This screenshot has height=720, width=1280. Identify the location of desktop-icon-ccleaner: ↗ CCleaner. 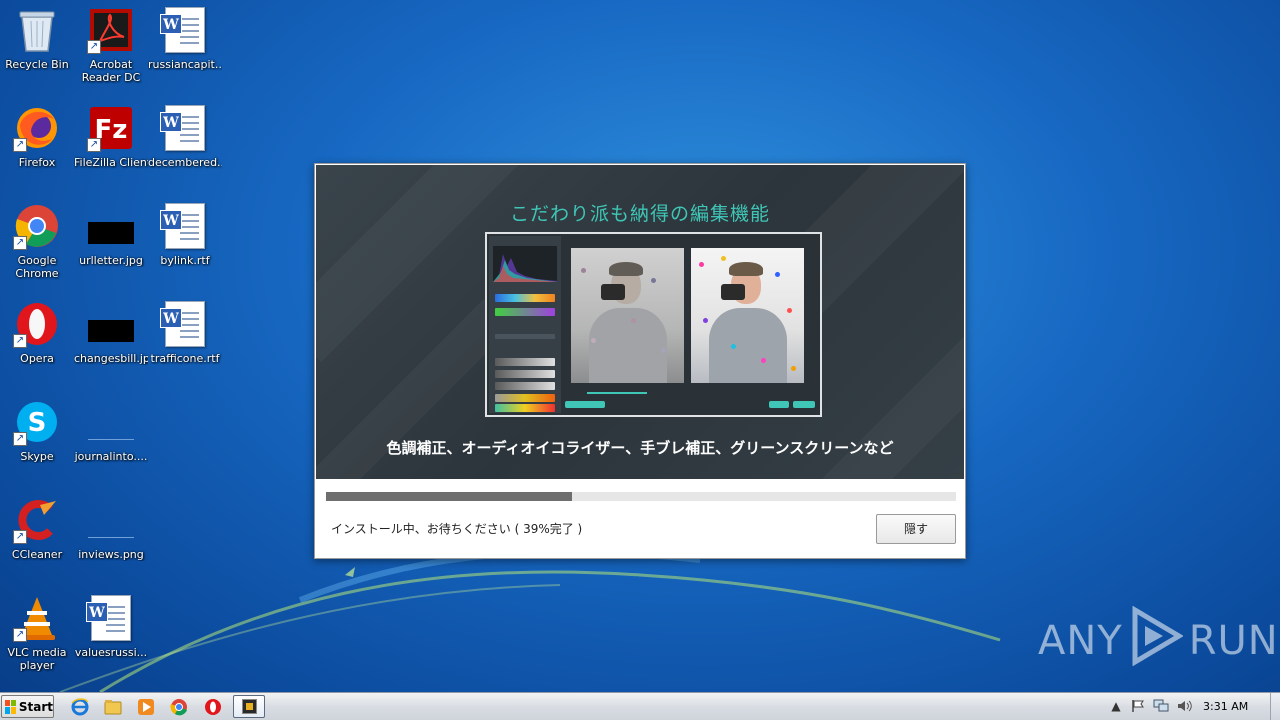
(37, 528).